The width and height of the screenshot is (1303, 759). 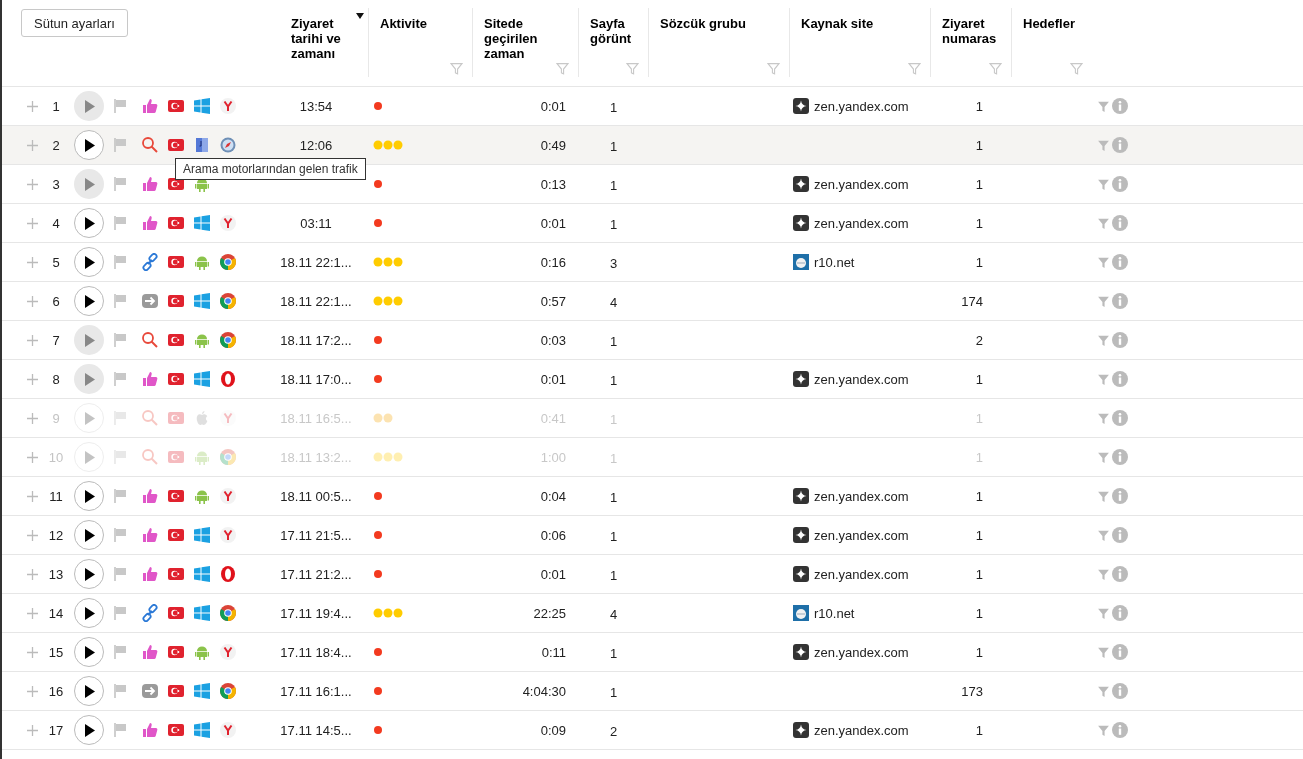 I want to click on column-header: Hedefler, so click(x=1051, y=23).